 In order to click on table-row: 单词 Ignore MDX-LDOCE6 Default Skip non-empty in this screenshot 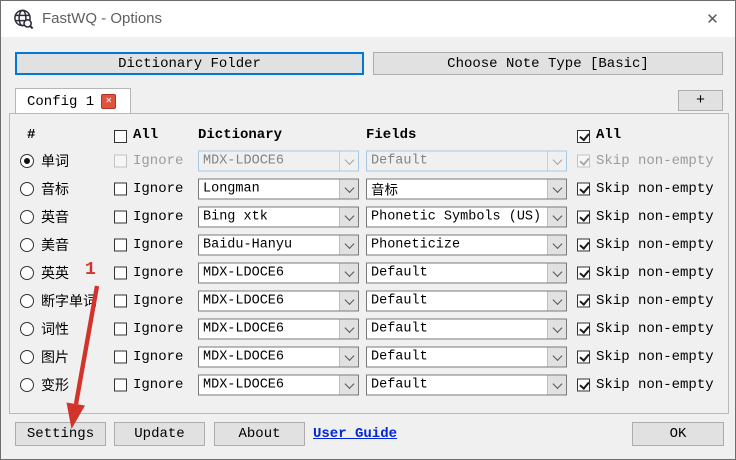, I will do `click(368, 161)`.